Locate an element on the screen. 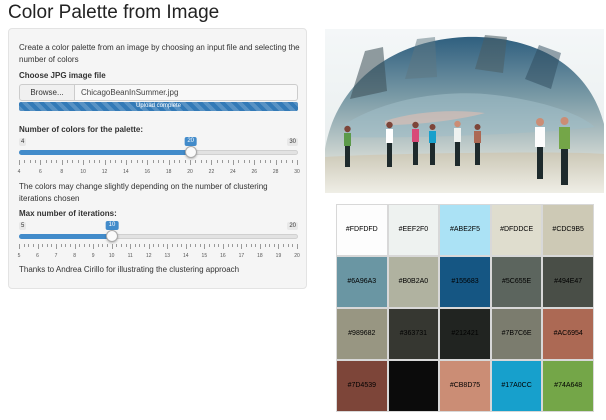  slider-tick-label: 8 is located at coordinates (62, 172).